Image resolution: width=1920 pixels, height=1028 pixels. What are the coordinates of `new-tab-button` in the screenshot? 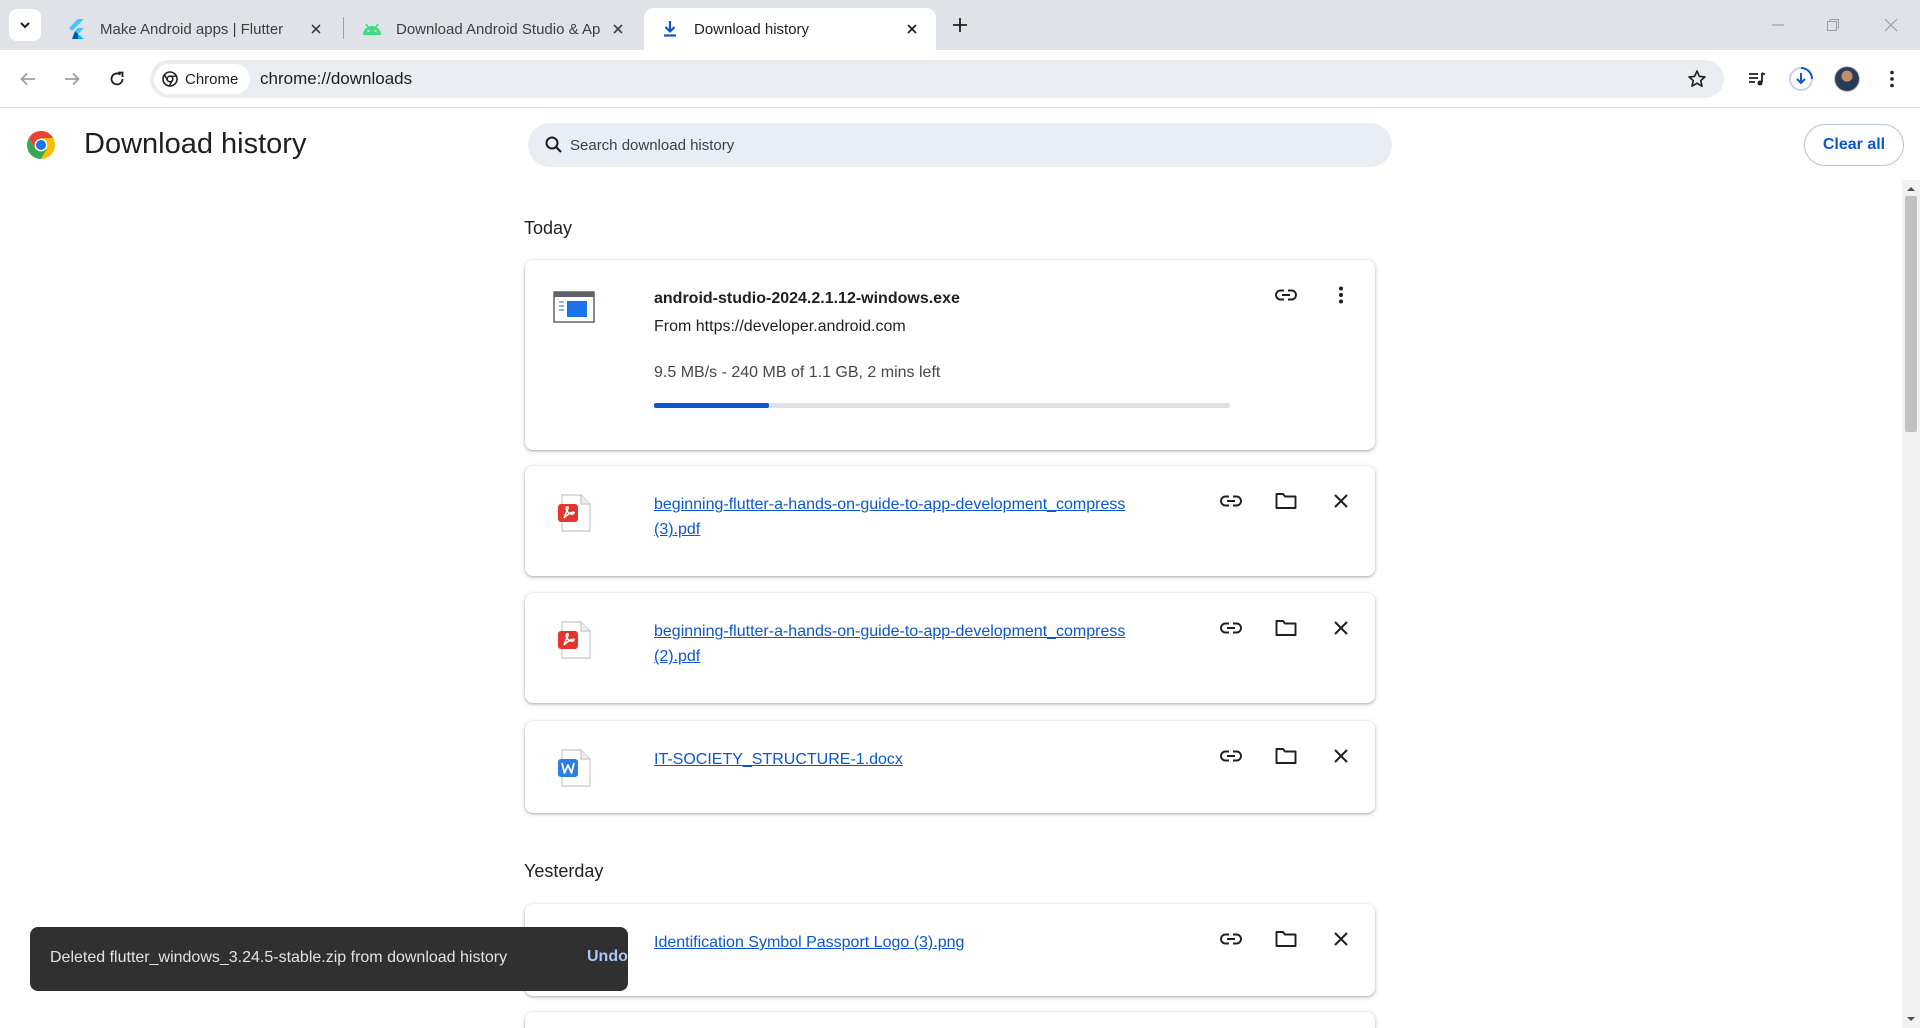 It's located at (960, 25).